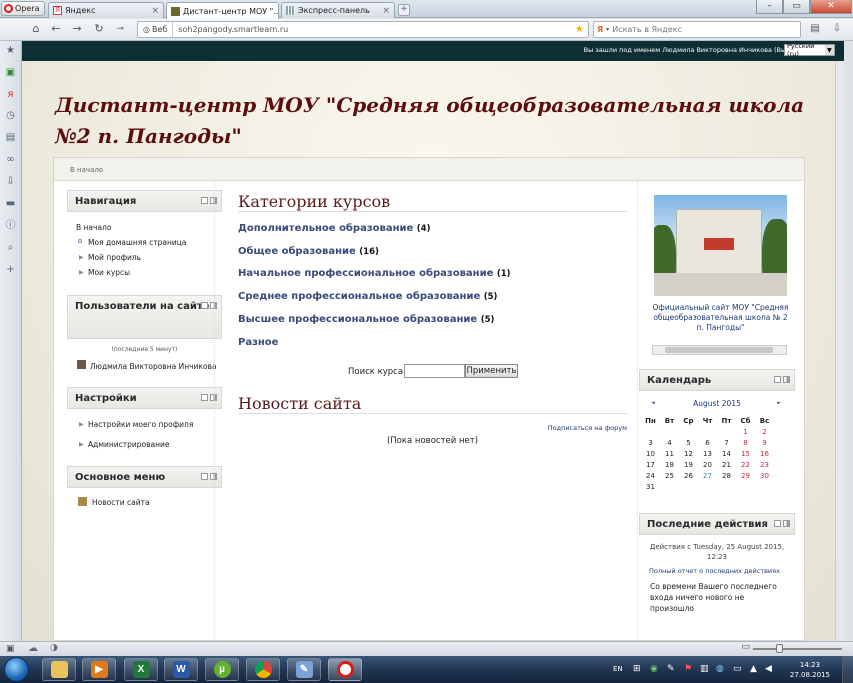 The image size is (853, 683). I want to click on widget-icon: ▣, so click(10, 72).